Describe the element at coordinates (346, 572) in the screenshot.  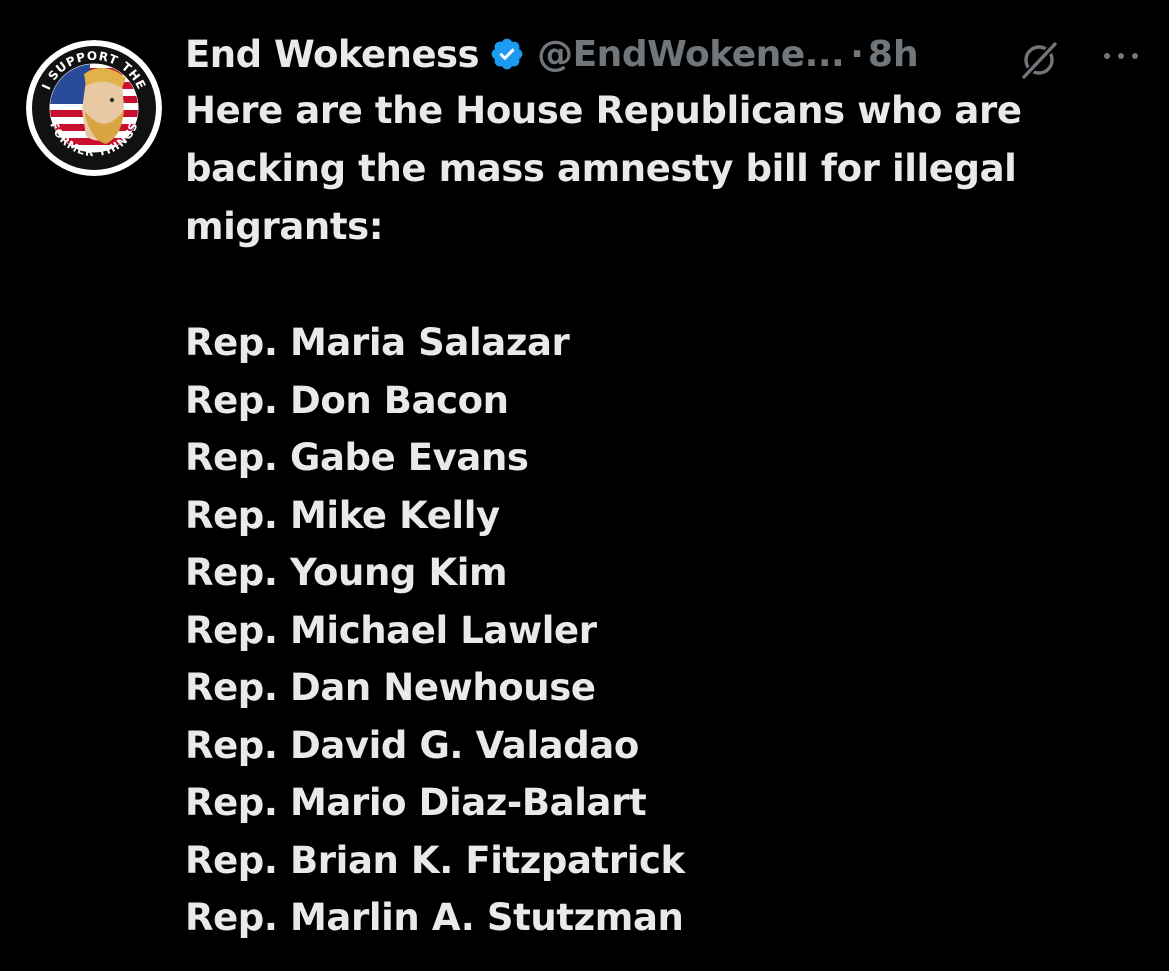
I see `list-item: Rep. Young Kim` at that location.